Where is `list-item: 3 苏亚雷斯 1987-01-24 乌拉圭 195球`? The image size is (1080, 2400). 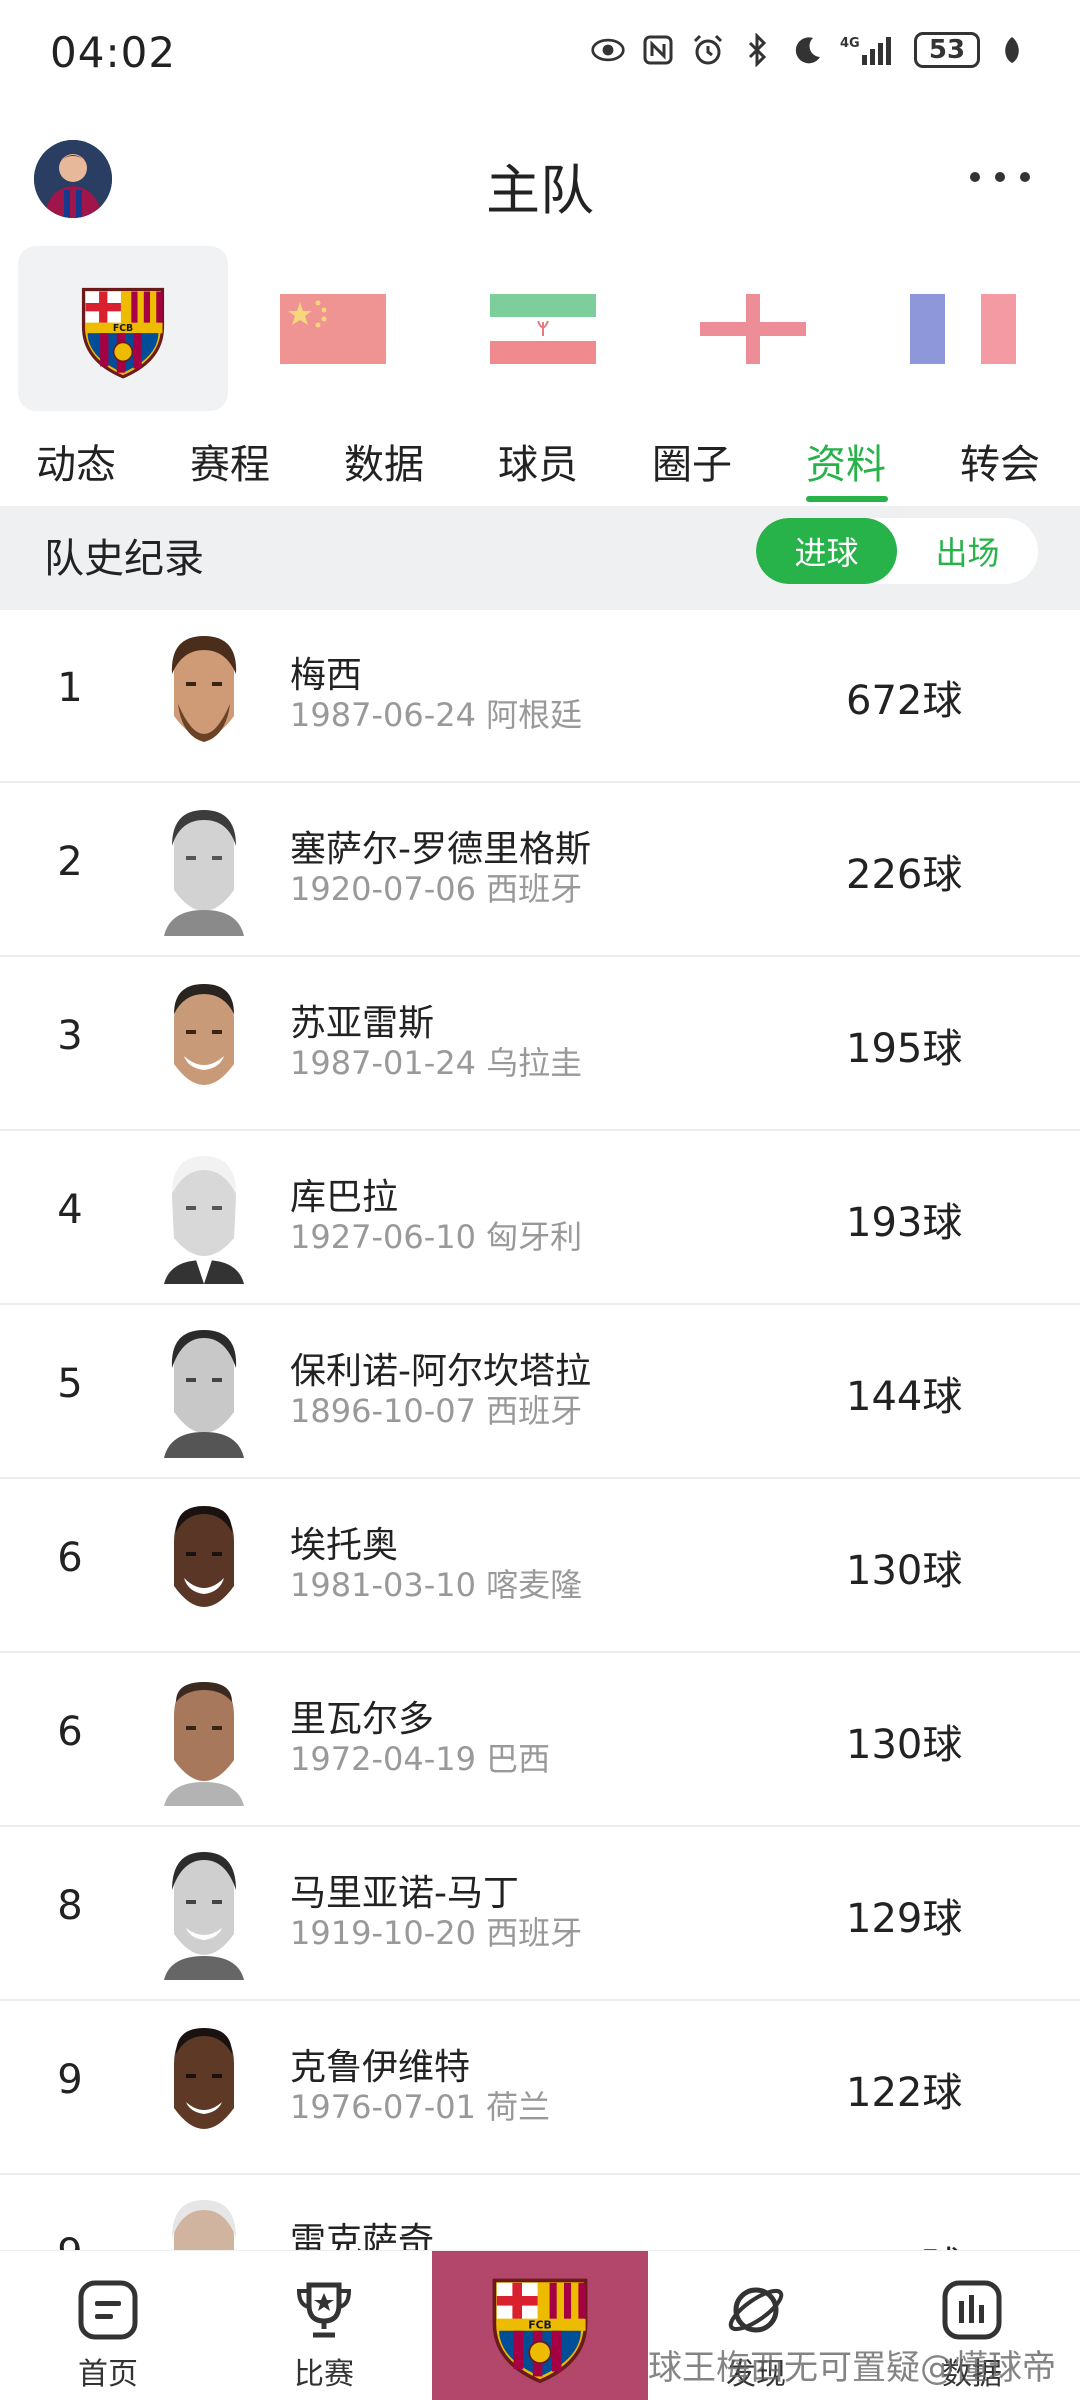 list-item: 3 苏亚雷斯 1987-01-24 乌拉圭 195球 is located at coordinates (540, 1044).